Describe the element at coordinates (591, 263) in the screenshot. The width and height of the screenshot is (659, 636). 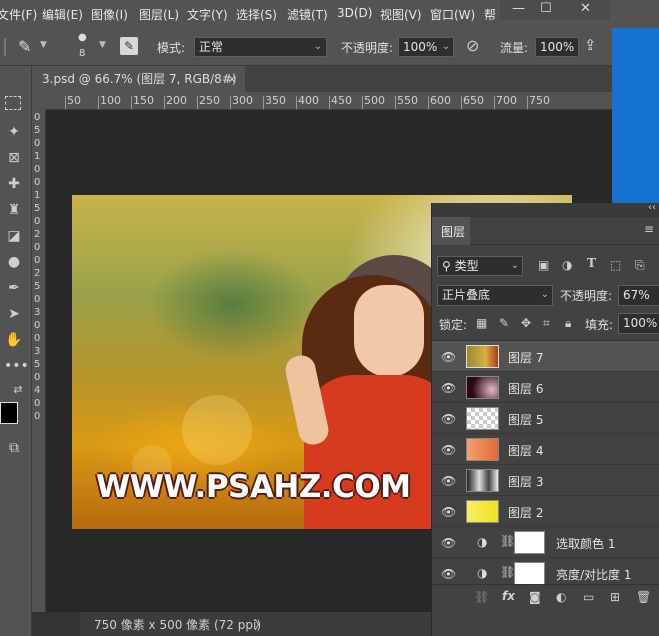
I see `type-layer-filter-icon: T` at that location.